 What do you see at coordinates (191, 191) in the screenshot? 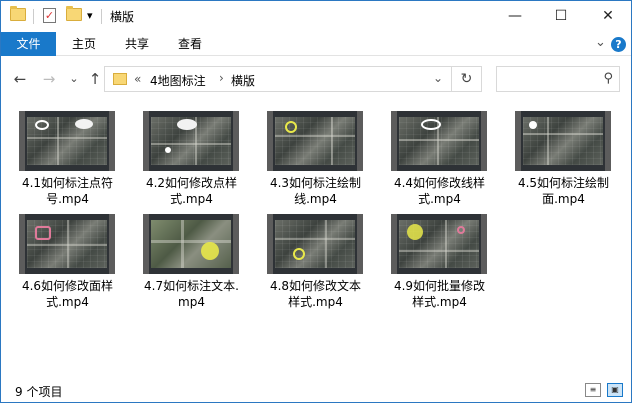
I see `file-name: 4.2如何修改点样 式.mp4` at bounding box center [191, 191].